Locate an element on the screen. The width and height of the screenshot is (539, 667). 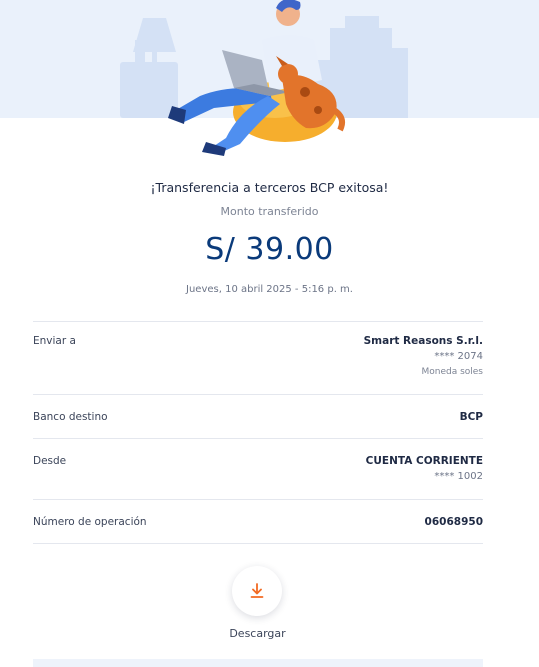
from-value: CUENTA CORRIENTE is located at coordinates (424, 461).